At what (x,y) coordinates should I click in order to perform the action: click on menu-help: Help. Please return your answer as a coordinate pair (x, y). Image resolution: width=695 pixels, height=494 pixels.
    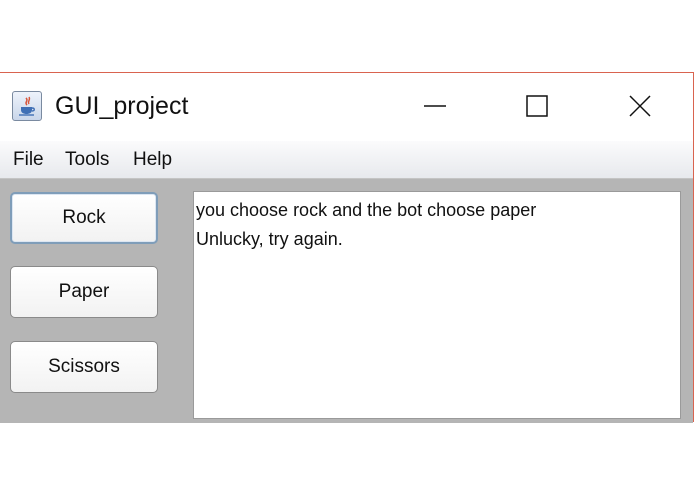
    Looking at the image, I should click on (152, 160).